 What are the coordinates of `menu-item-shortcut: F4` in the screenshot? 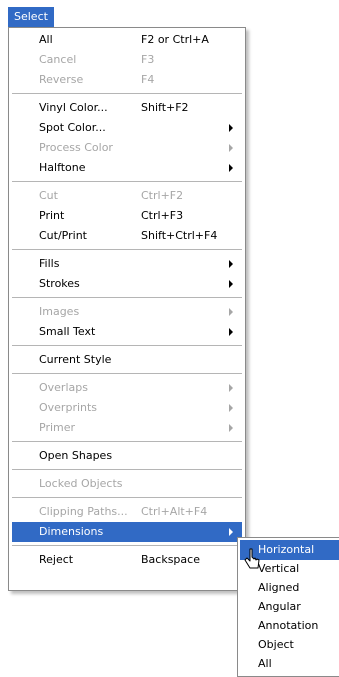 It's located at (148, 79).